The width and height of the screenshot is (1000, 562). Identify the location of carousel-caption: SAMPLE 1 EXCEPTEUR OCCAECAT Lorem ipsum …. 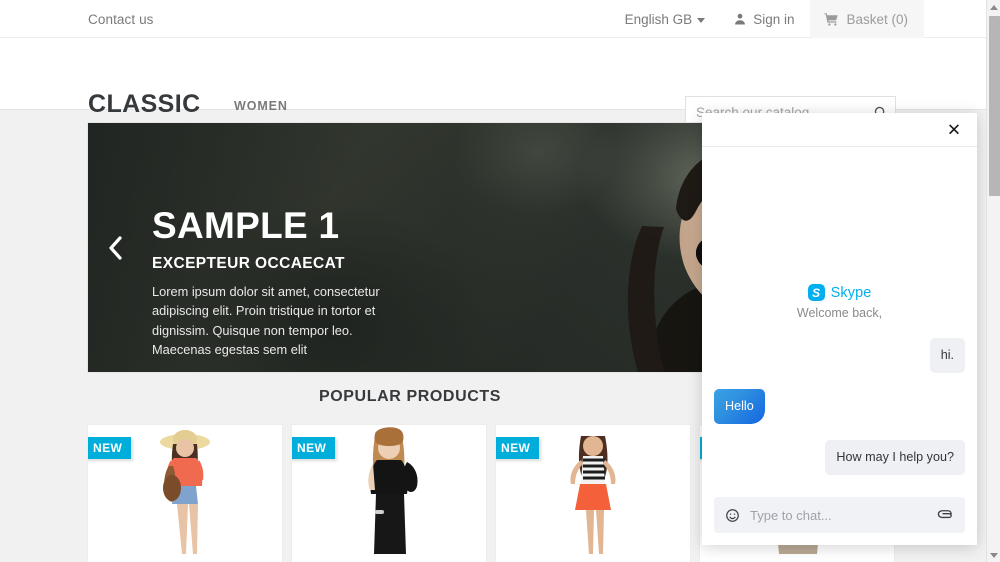
(280, 282).